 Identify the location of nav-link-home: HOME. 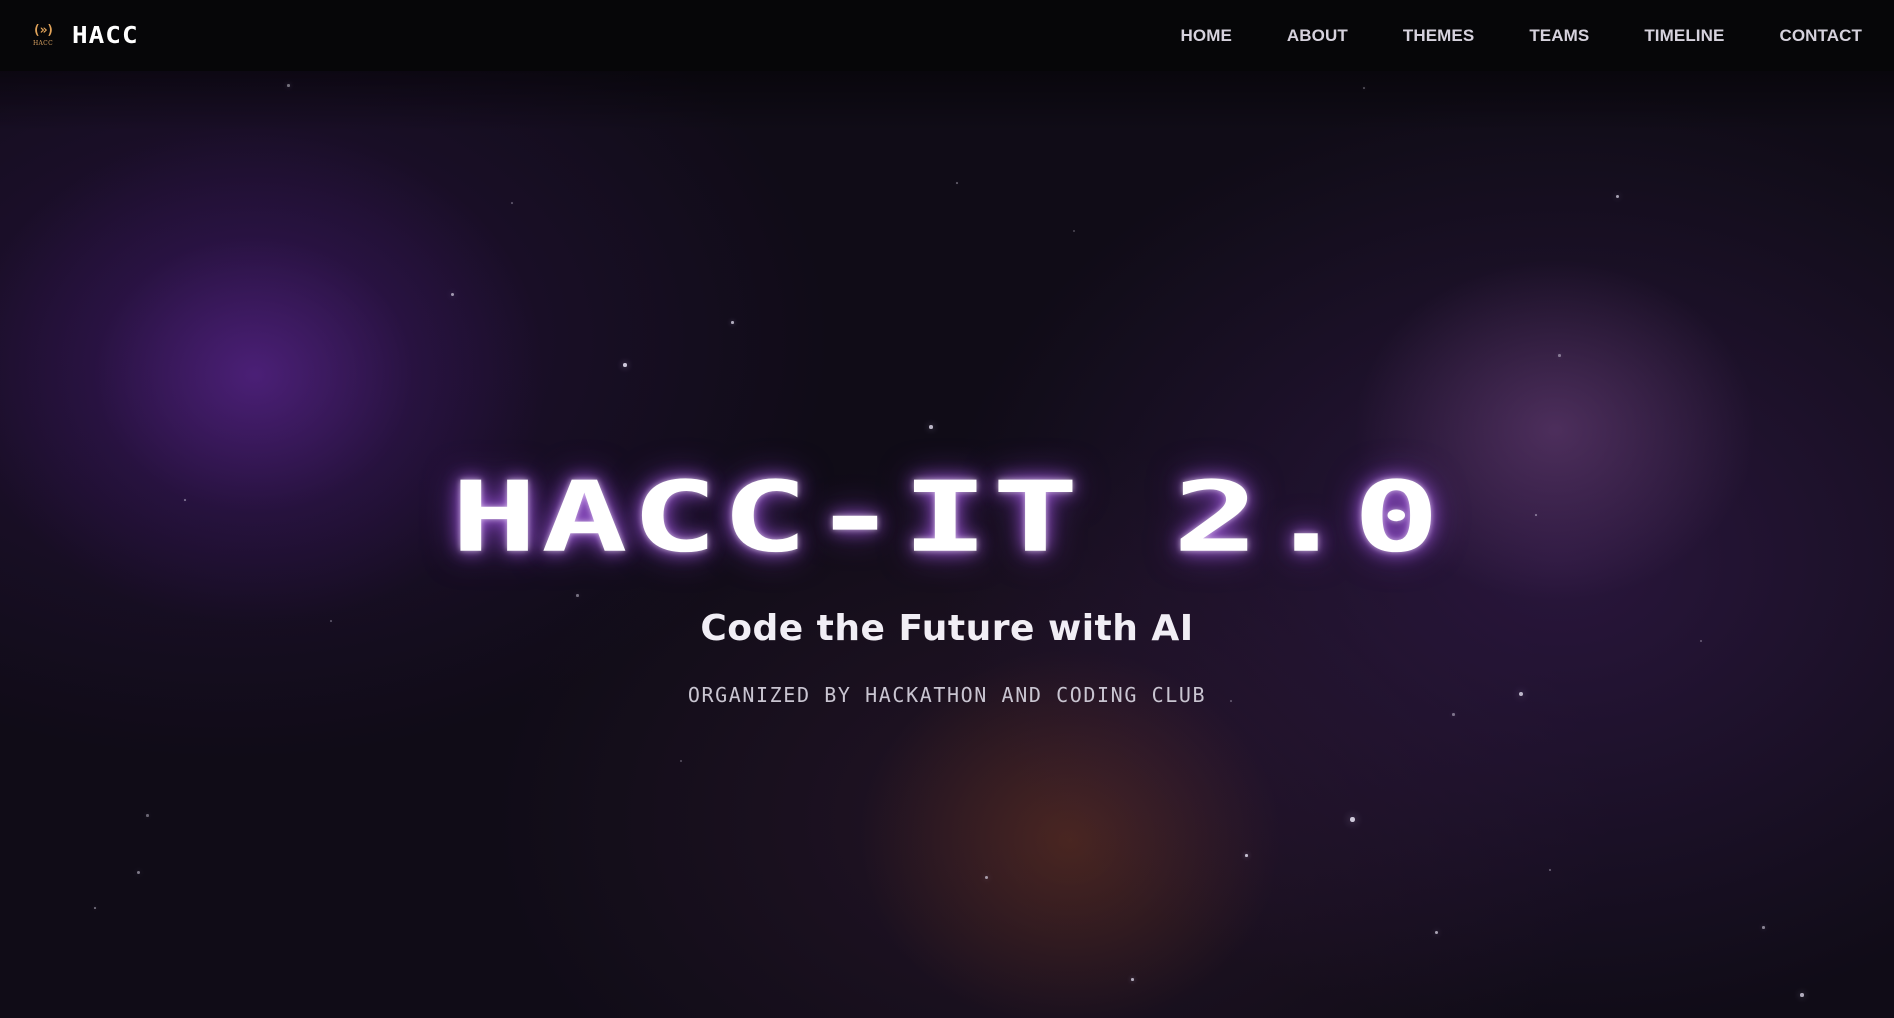
(1206, 36).